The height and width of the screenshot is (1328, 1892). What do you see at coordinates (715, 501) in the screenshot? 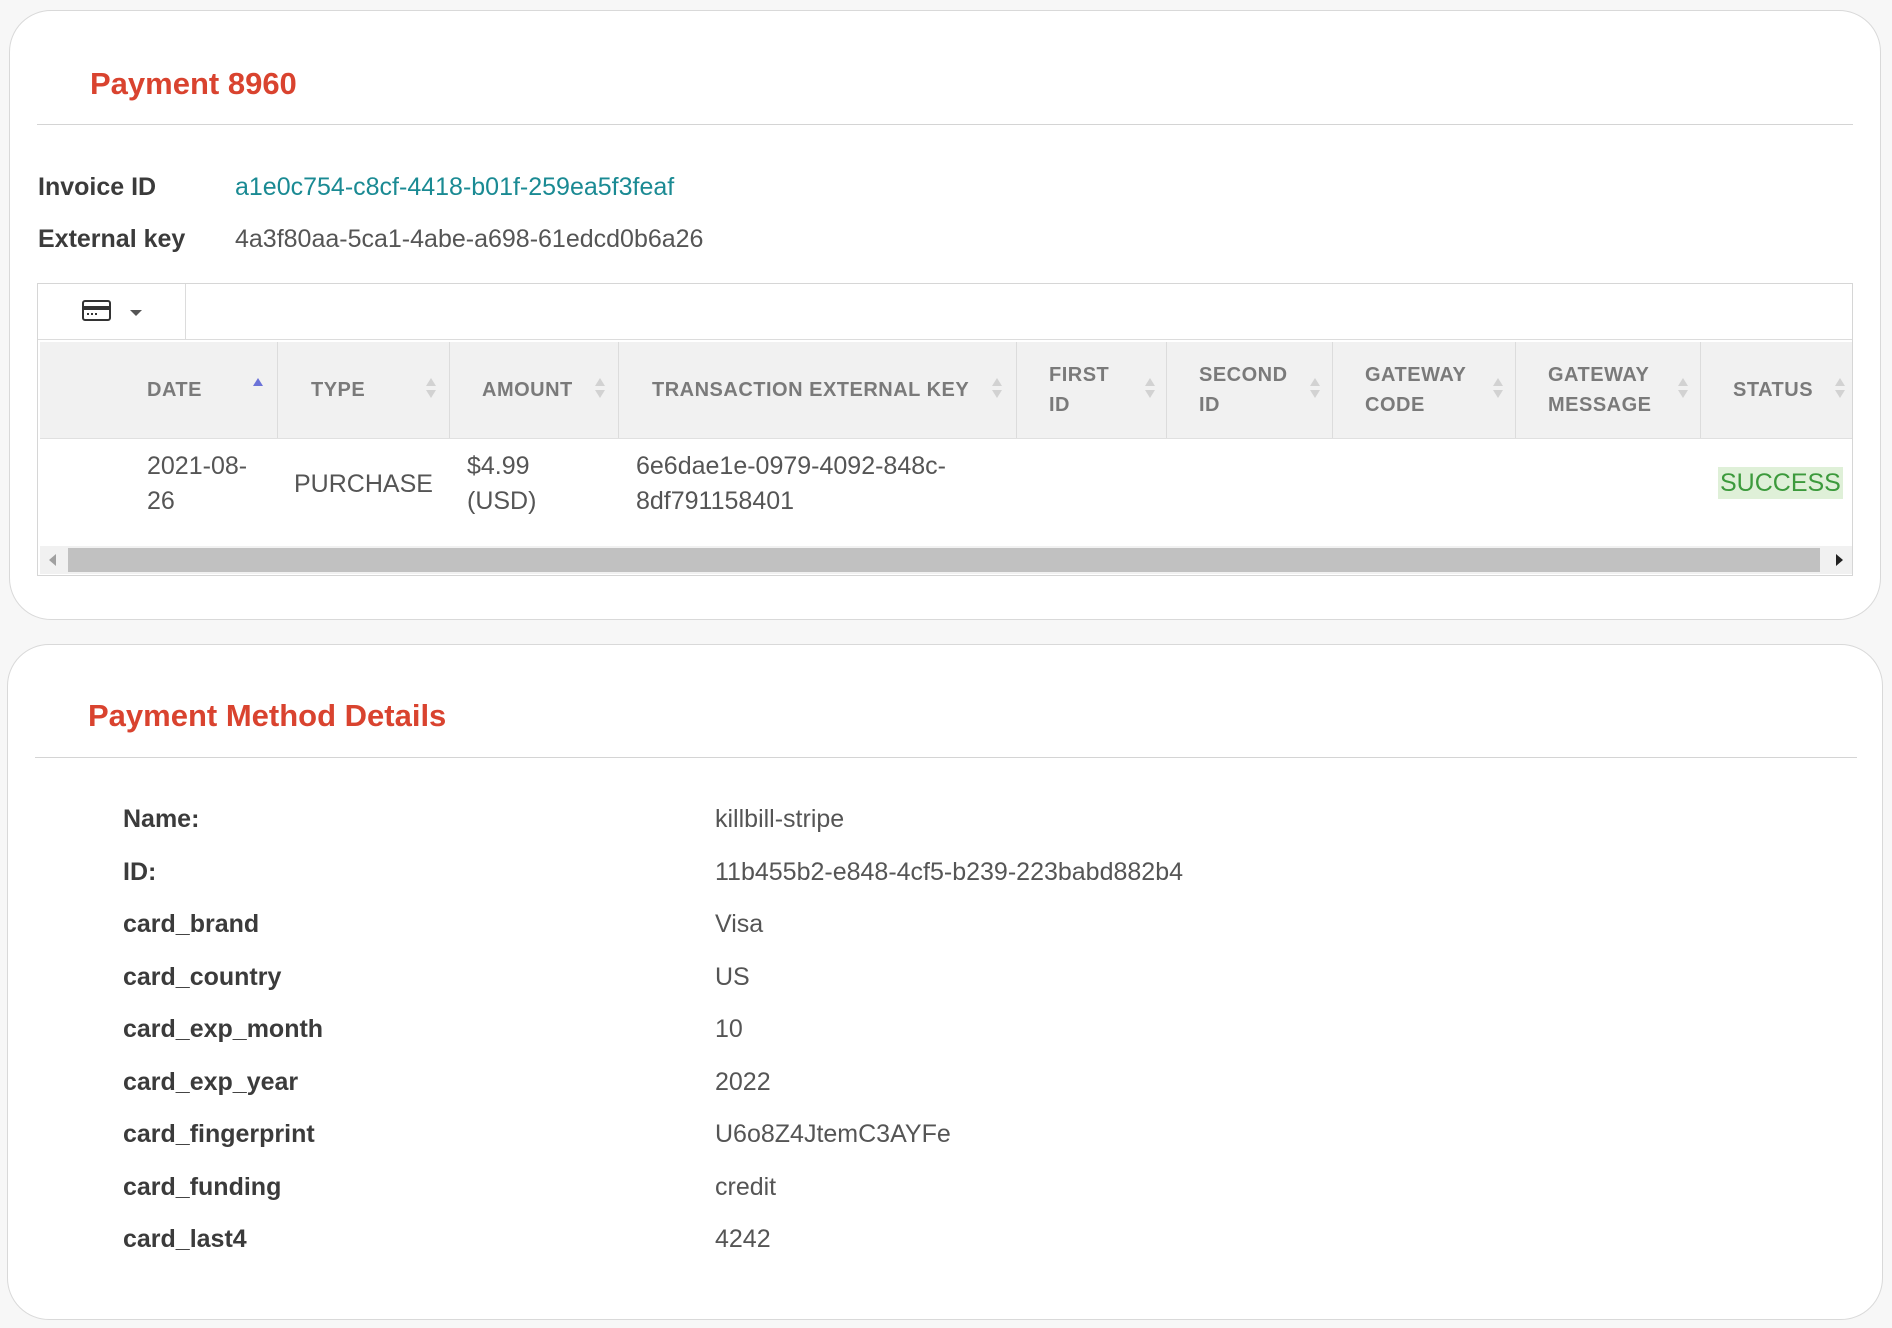
I see `cell-transaction-external-key-line2: 8df791158401` at bounding box center [715, 501].